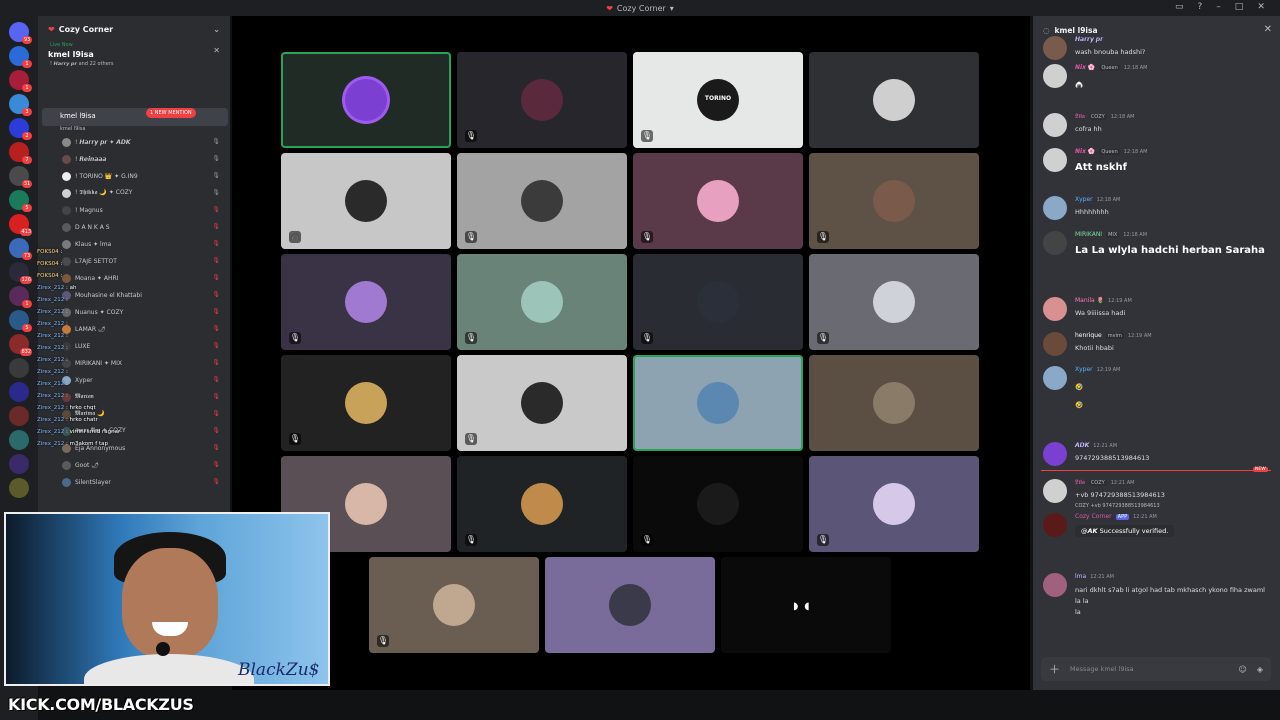 The width and height of the screenshot is (1280, 720). Describe the element at coordinates (1261, 7) in the screenshot. I see `close-button: ✕` at that location.